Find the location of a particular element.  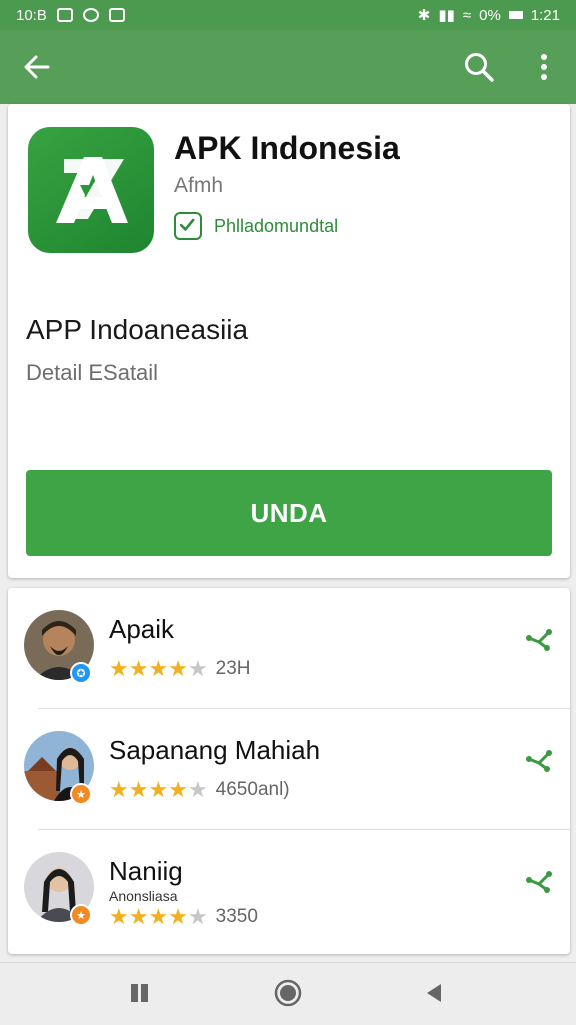

verified-label: Phlladomundtal is located at coordinates (276, 225).